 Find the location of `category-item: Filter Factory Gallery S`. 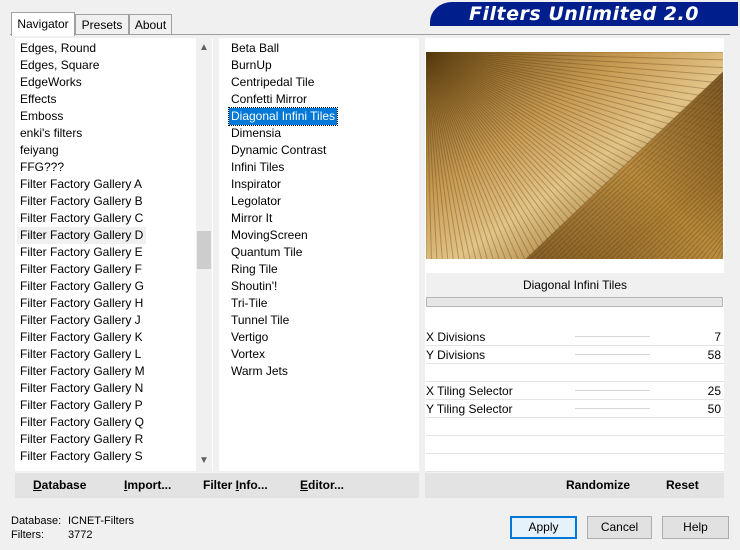

category-item: Filter Factory Gallery S is located at coordinates (81, 456).